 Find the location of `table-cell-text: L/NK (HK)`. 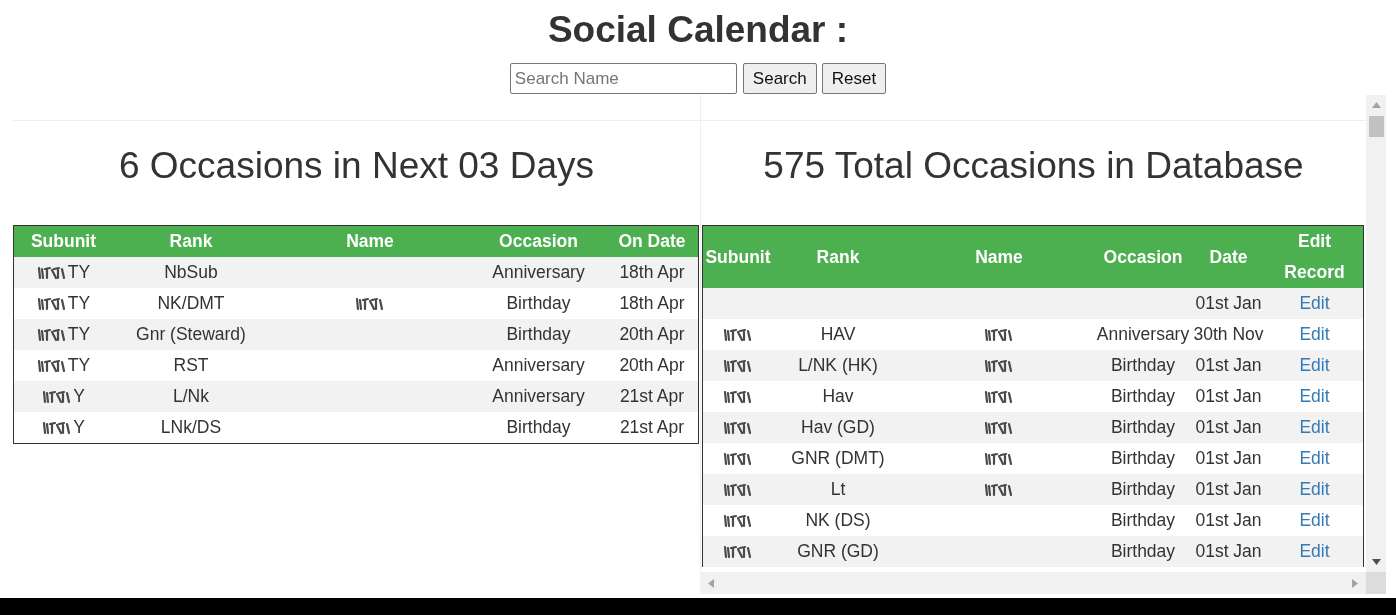

table-cell-text: L/NK (HK) is located at coordinates (838, 365).